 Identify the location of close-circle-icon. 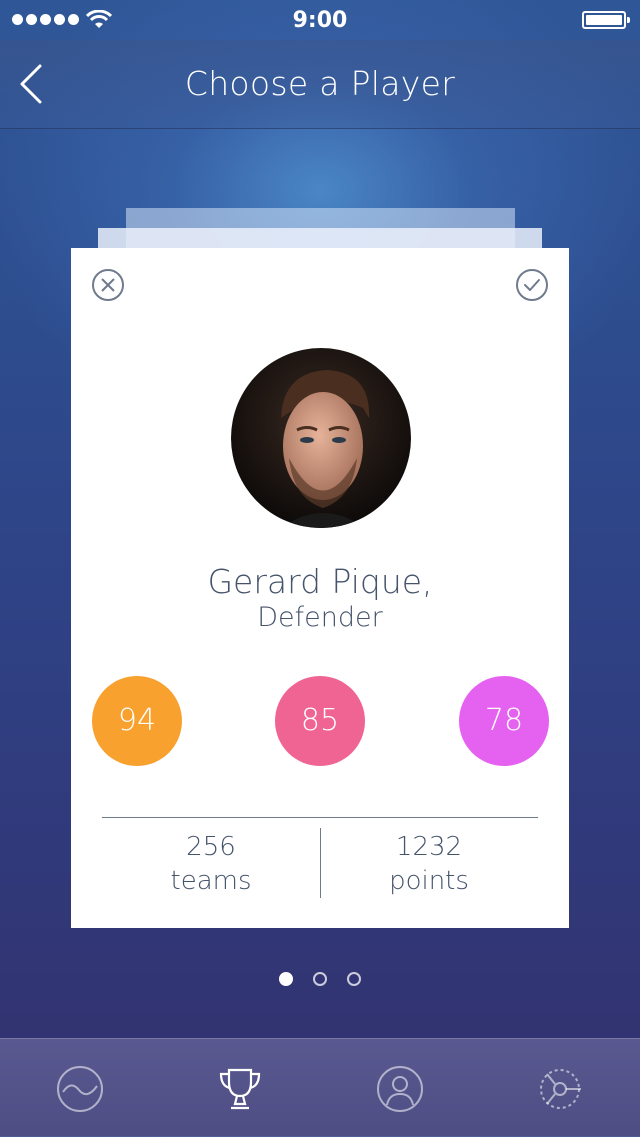
(108, 285).